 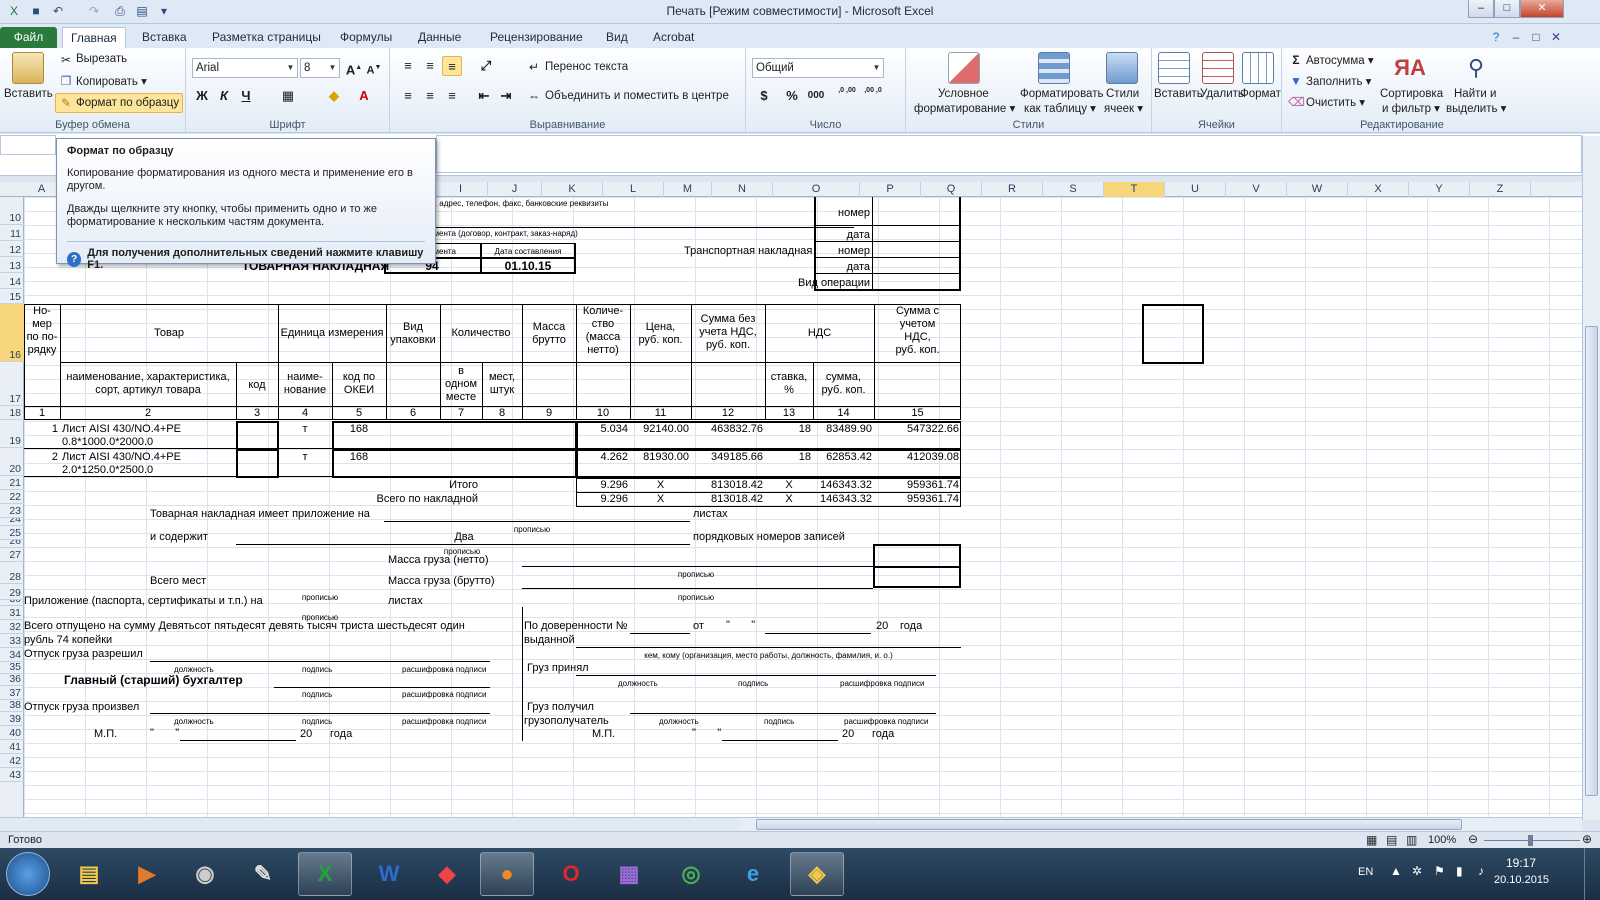 What do you see at coordinates (1256, 189) in the screenshot?
I see `column-header-v: V` at bounding box center [1256, 189].